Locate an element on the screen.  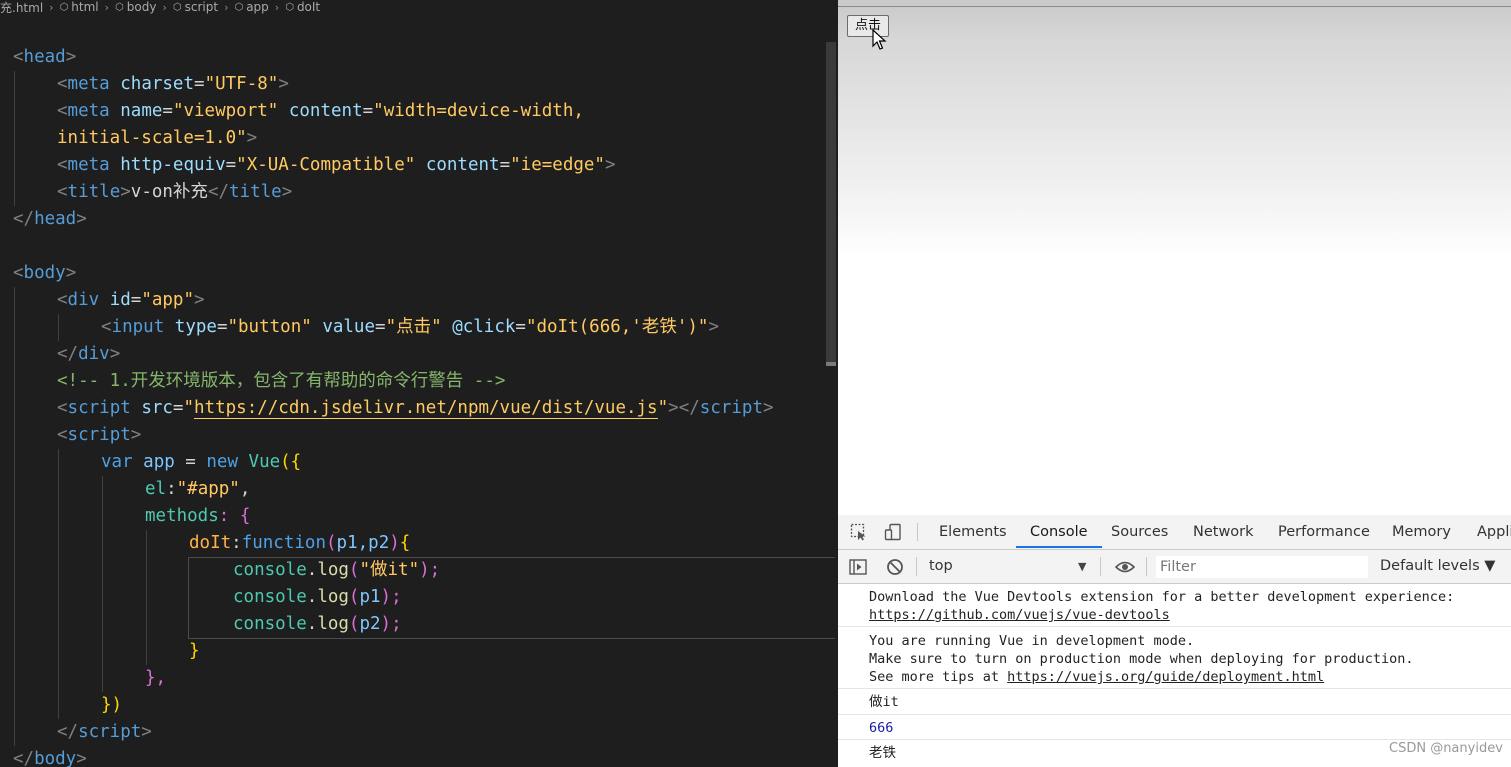
breadcrumb-file-label: 充.html is located at coordinates (22, 7).